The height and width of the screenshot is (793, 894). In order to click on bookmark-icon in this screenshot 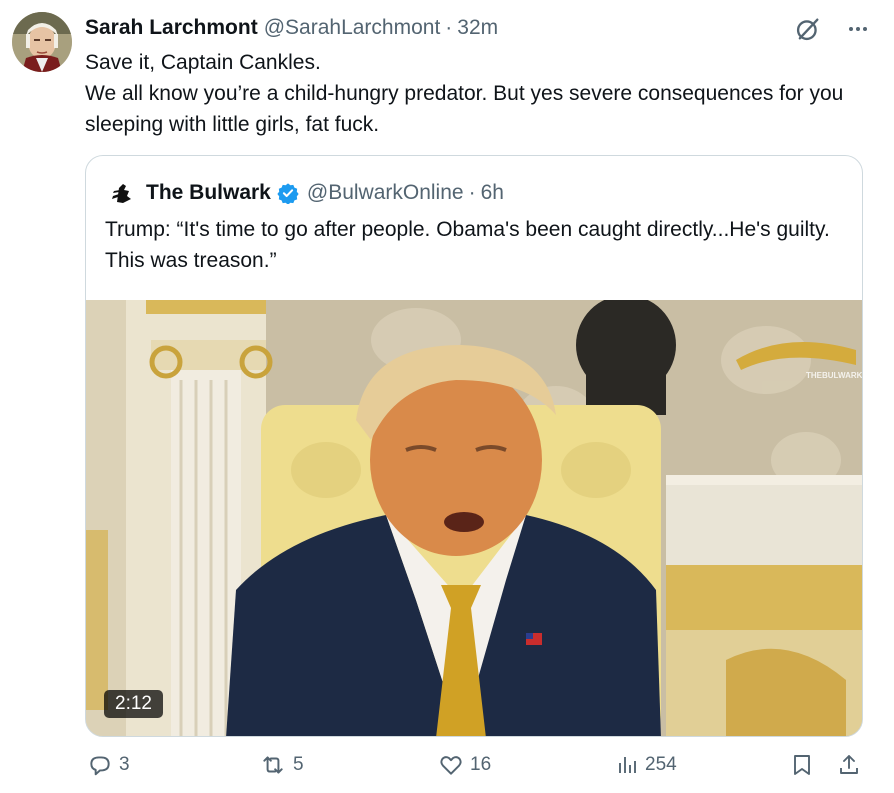, I will do `click(802, 765)`.